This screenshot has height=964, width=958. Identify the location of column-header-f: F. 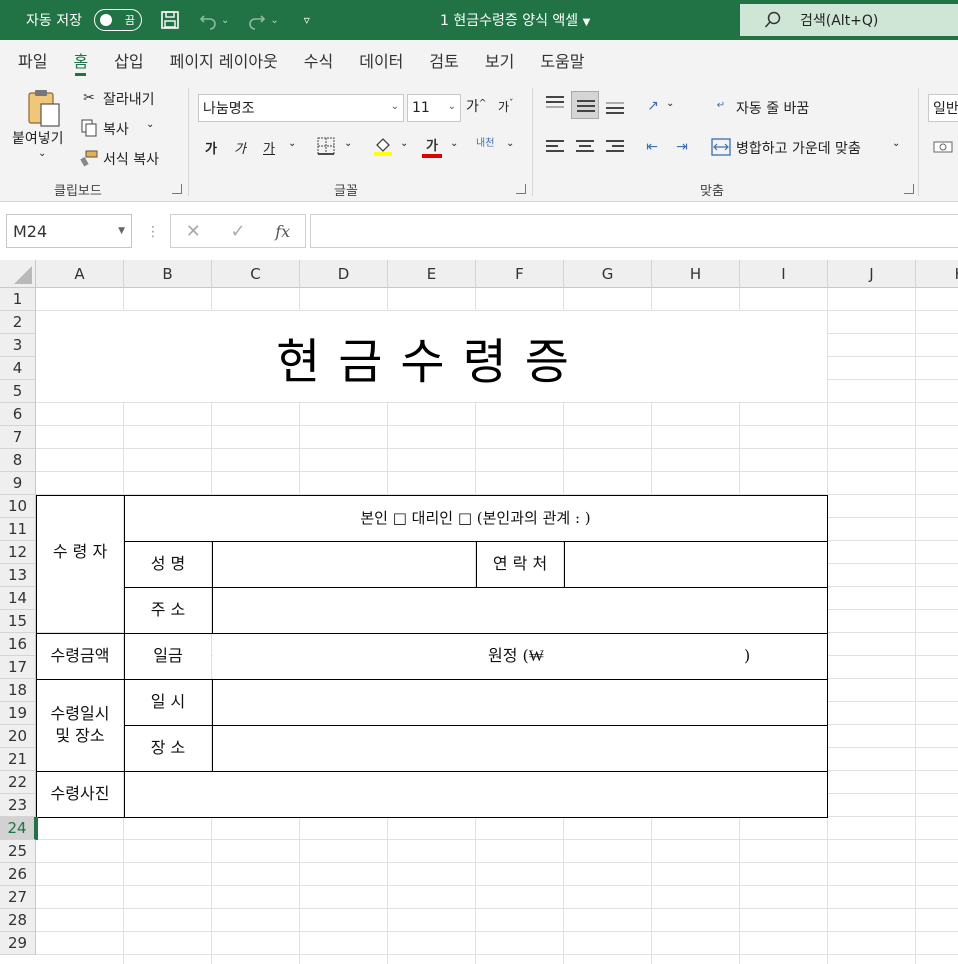
(520, 274).